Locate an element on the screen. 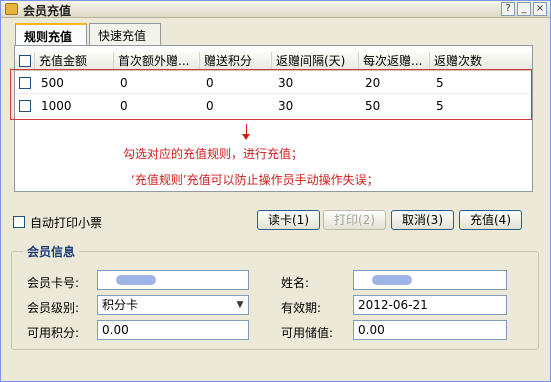  level-select: 积分卡 ▼ is located at coordinates (173, 305).